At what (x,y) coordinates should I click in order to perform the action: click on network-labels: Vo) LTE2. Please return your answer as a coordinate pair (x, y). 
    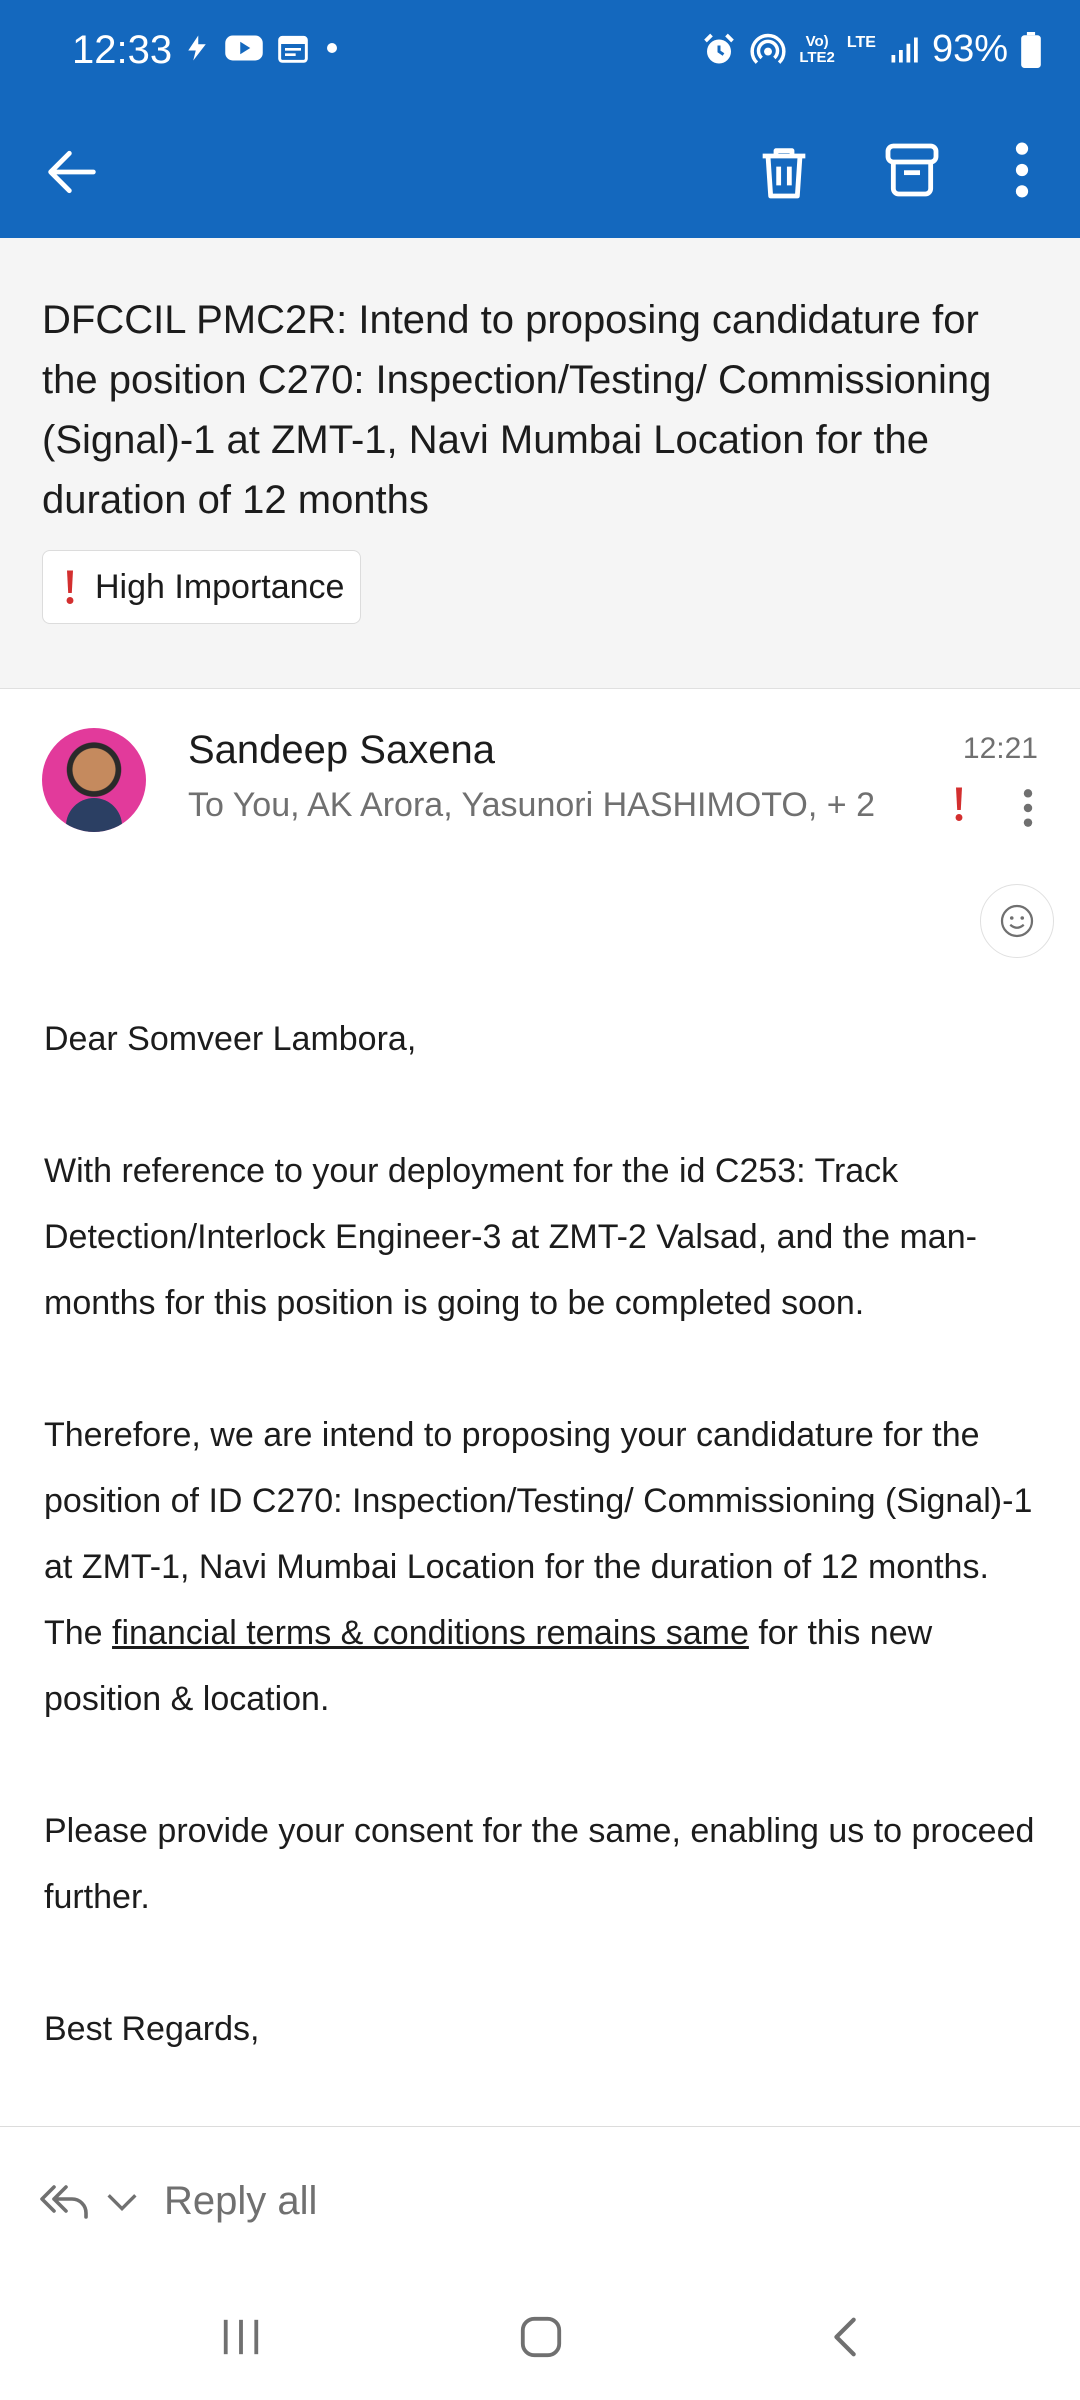
    Looking at the image, I should click on (817, 49).